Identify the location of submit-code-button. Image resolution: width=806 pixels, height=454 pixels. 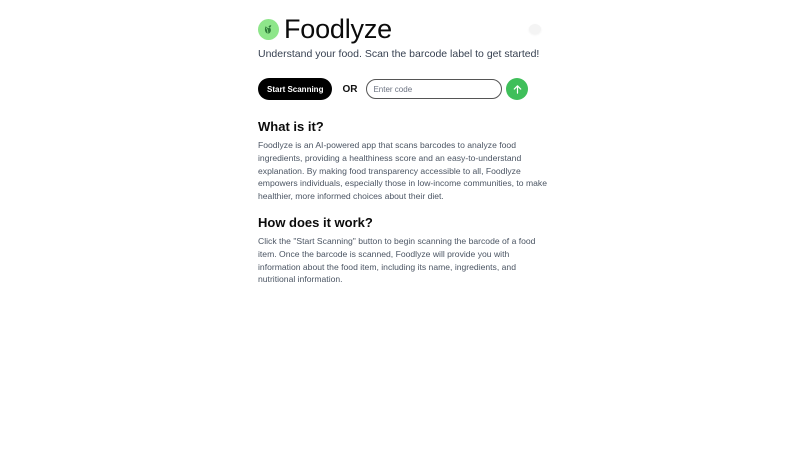
(517, 89).